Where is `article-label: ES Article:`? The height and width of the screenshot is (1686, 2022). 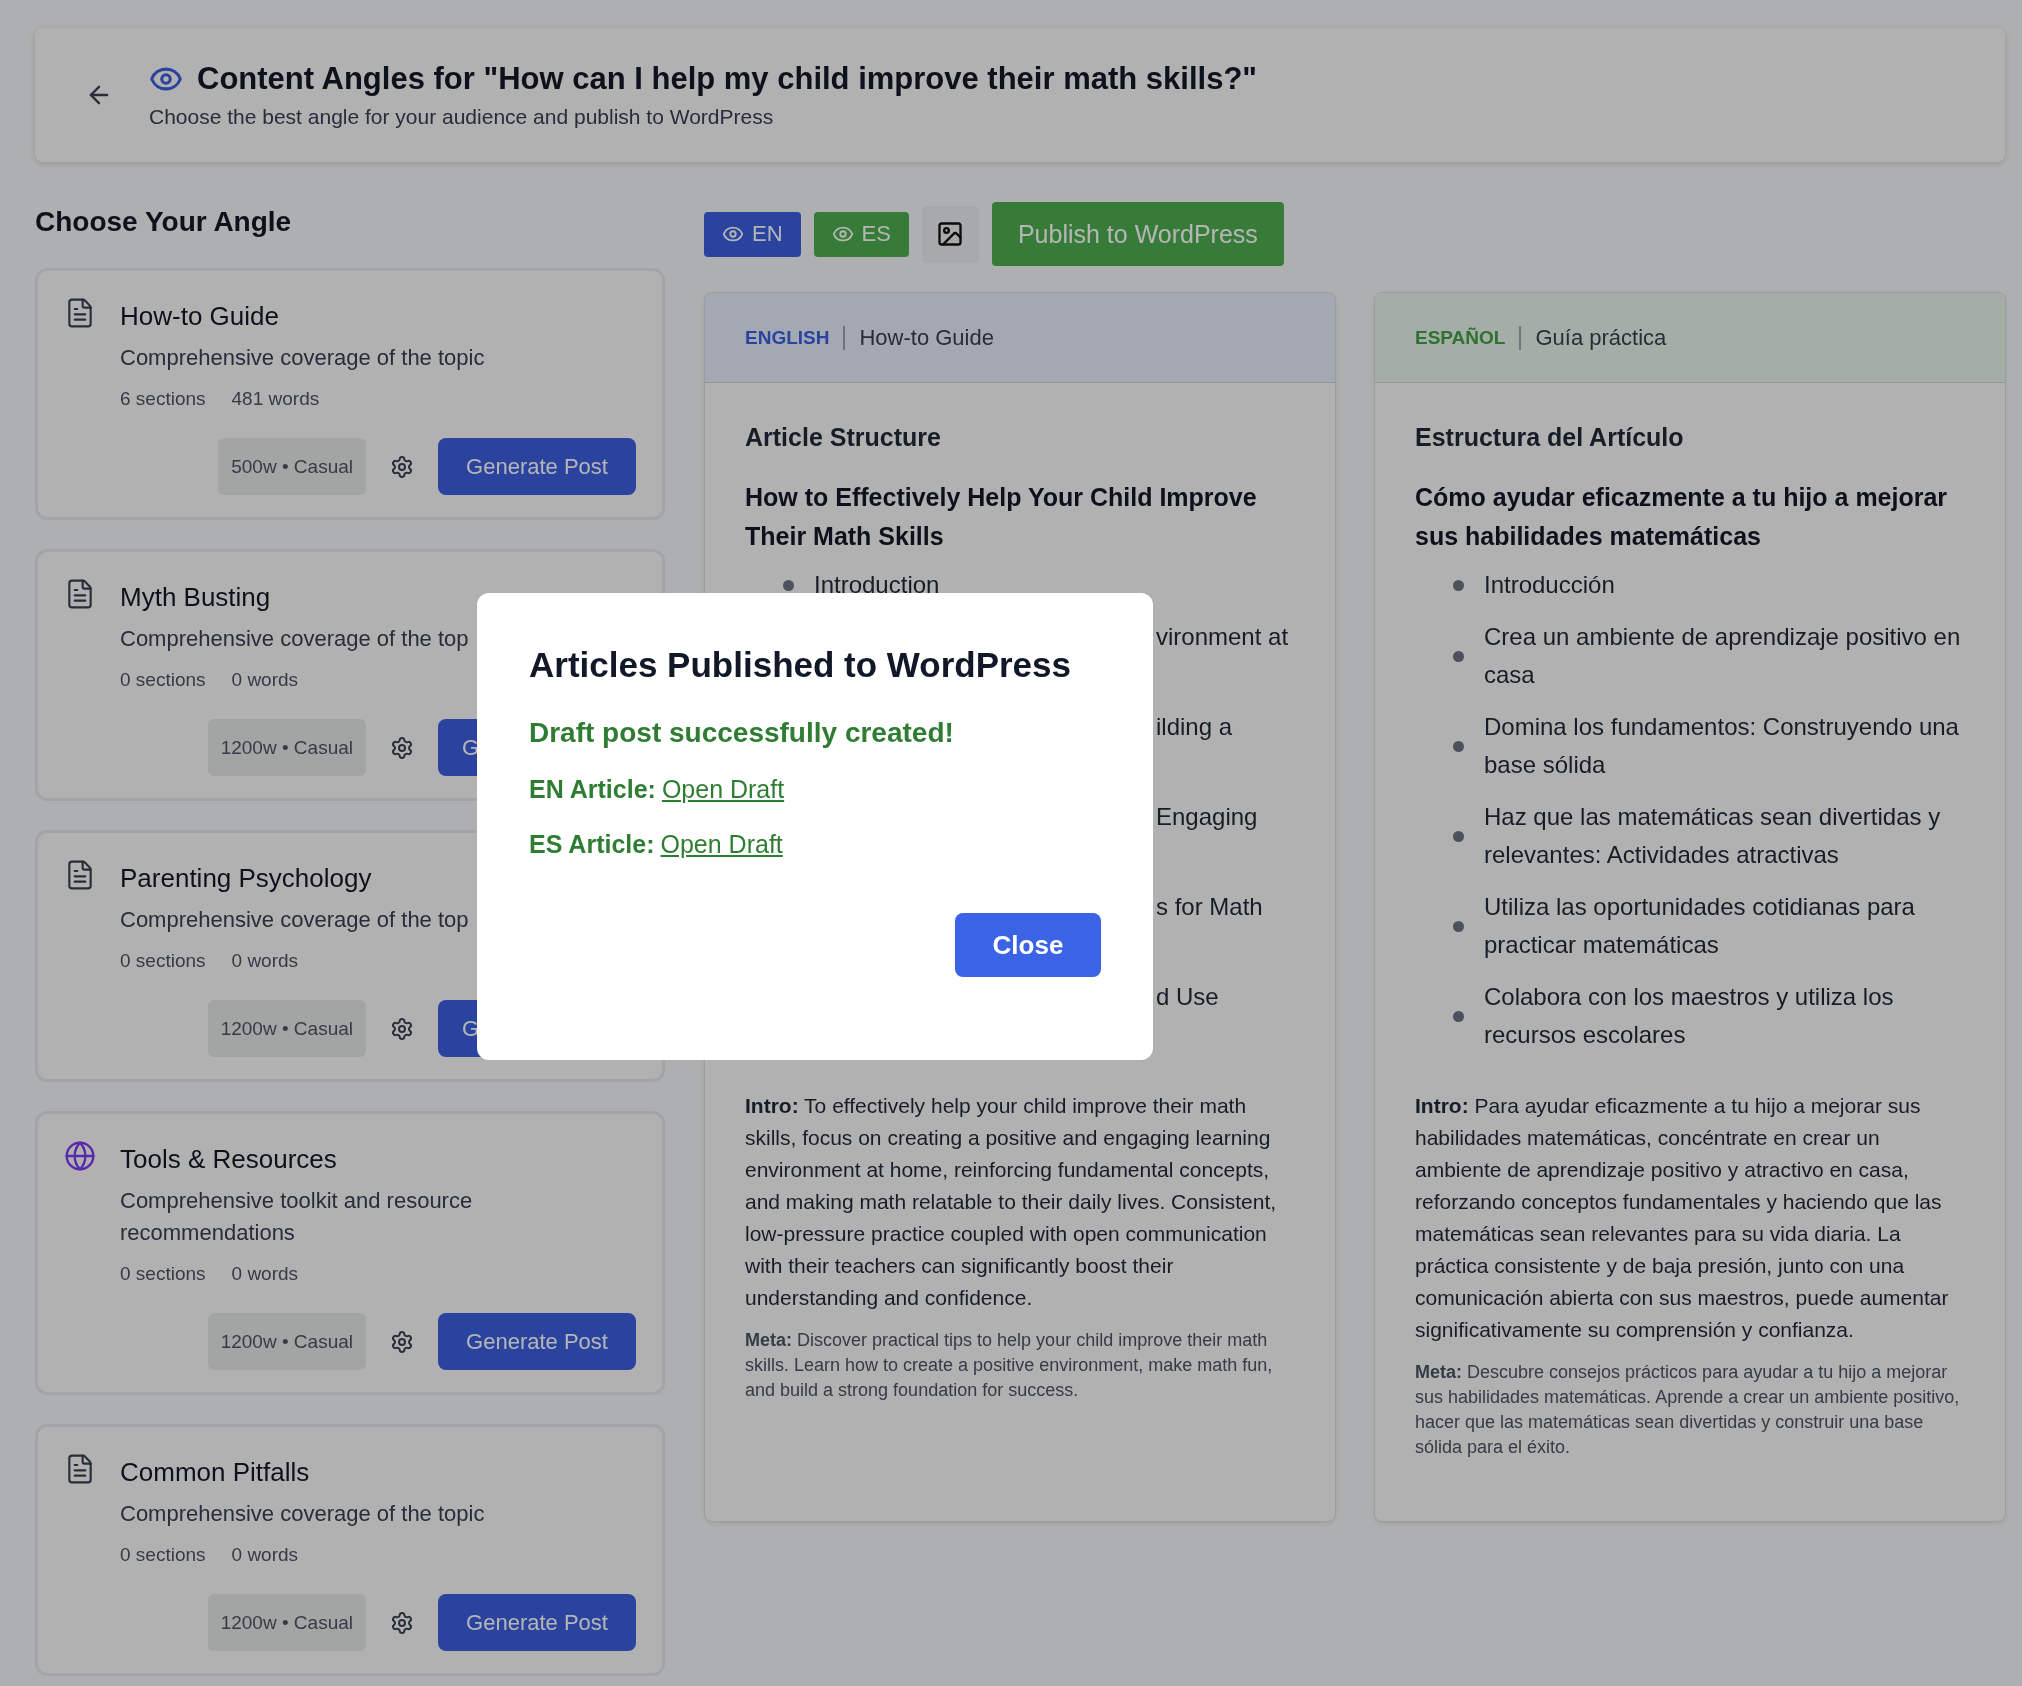
article-label: ES Article: is located at coordinates (592, 844).